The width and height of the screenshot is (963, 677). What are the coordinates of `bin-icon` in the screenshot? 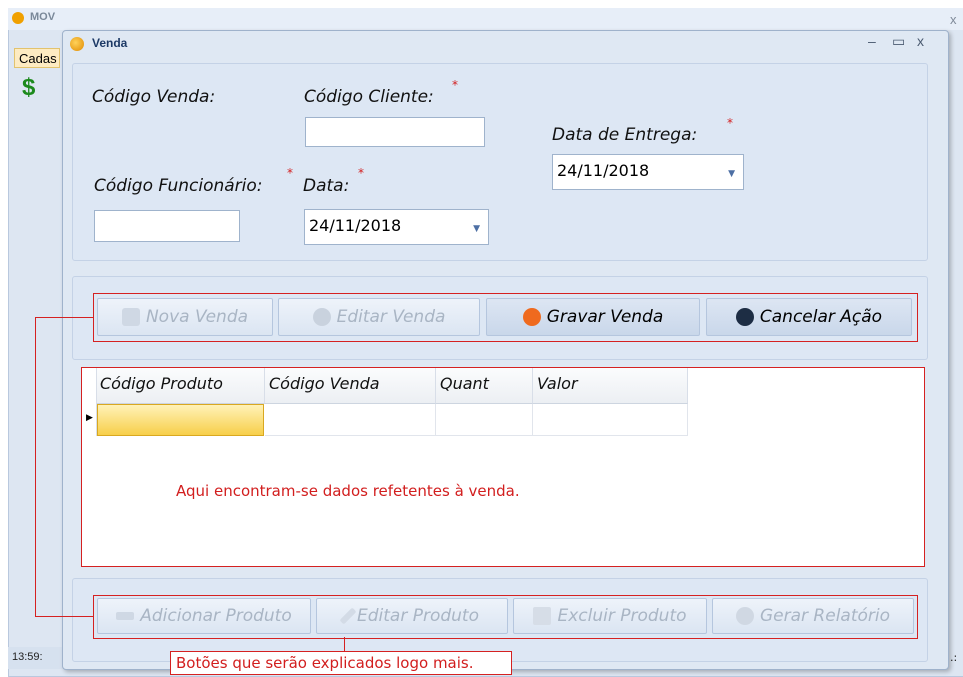 It's located at (542, 616).